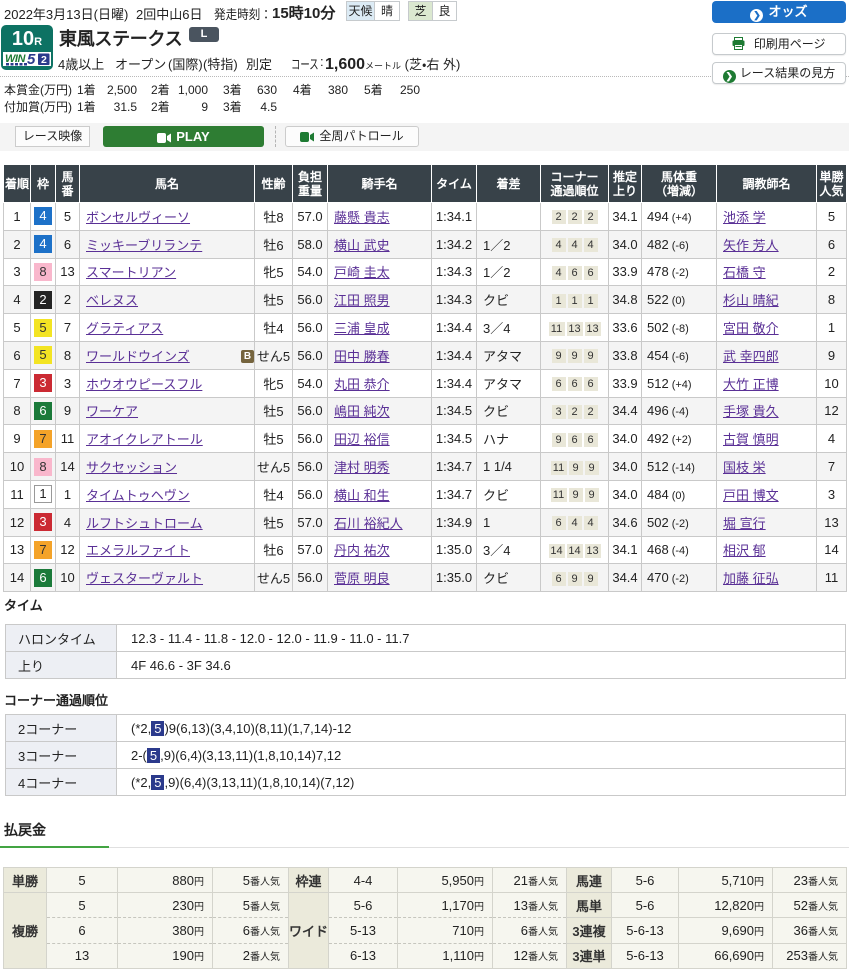 This screenshot has height=972, width=849. Describe the element at coordinates (31, 59) in the screenshot. I see `svg-text: 5` at that location.